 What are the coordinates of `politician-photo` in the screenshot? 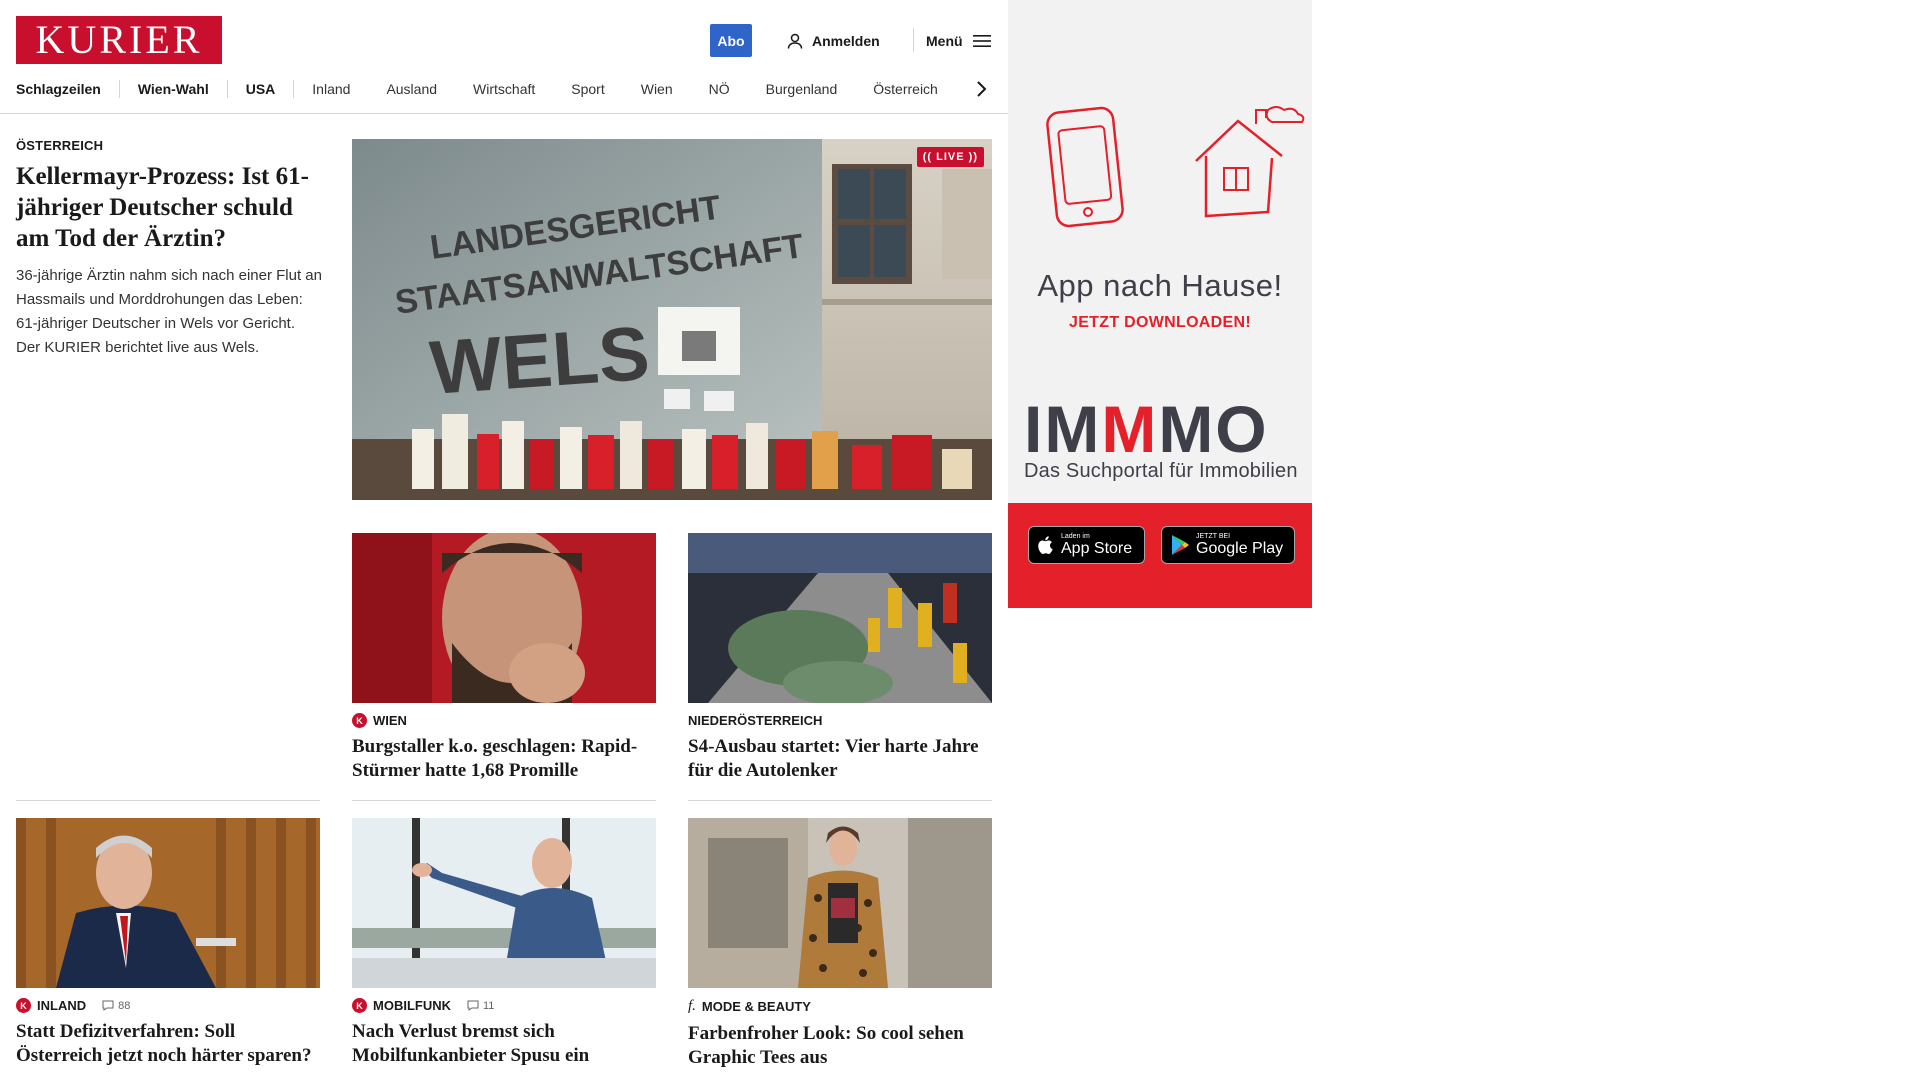 It's located at (168, 903).